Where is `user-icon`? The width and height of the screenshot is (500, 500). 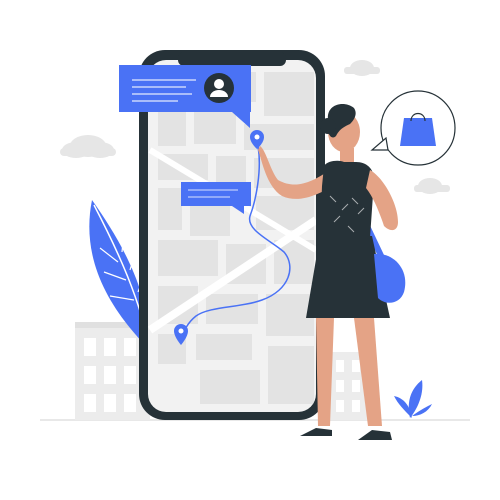 user-icon is located at coordinates (219, 88).